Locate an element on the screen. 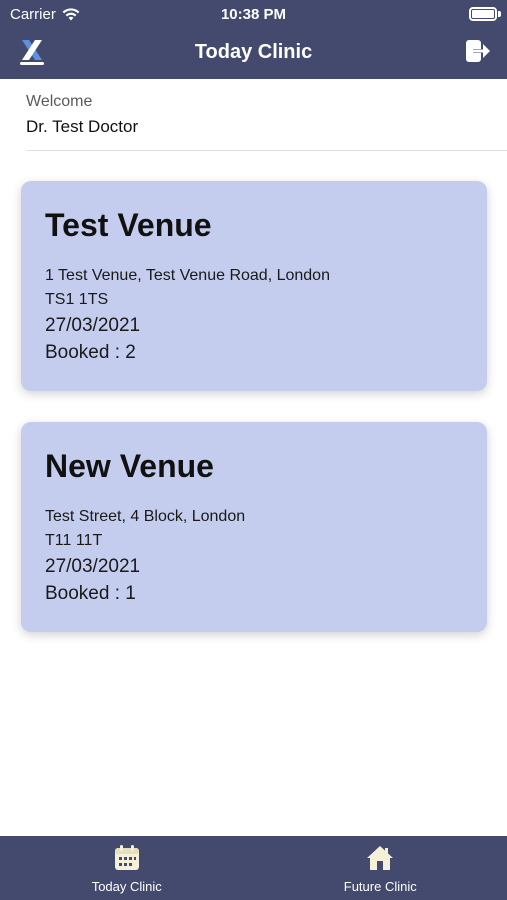  battery-tip is located at coordinates (499, 14).